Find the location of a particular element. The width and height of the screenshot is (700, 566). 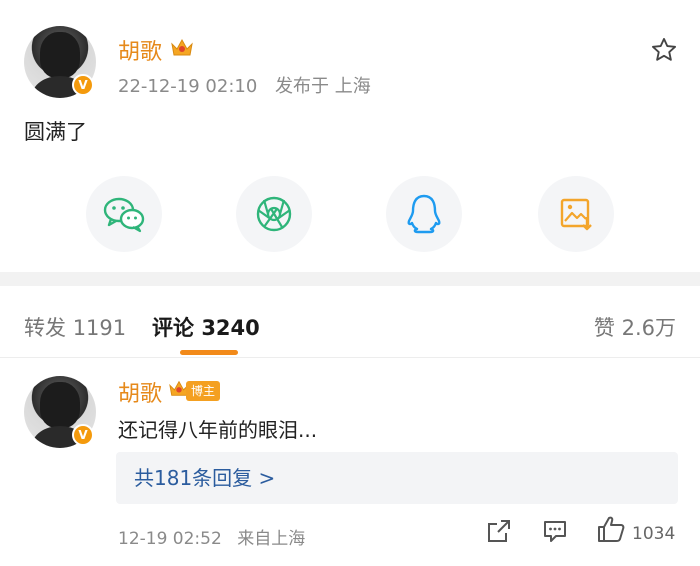

qq-icon is located at coordinates (424, 214).